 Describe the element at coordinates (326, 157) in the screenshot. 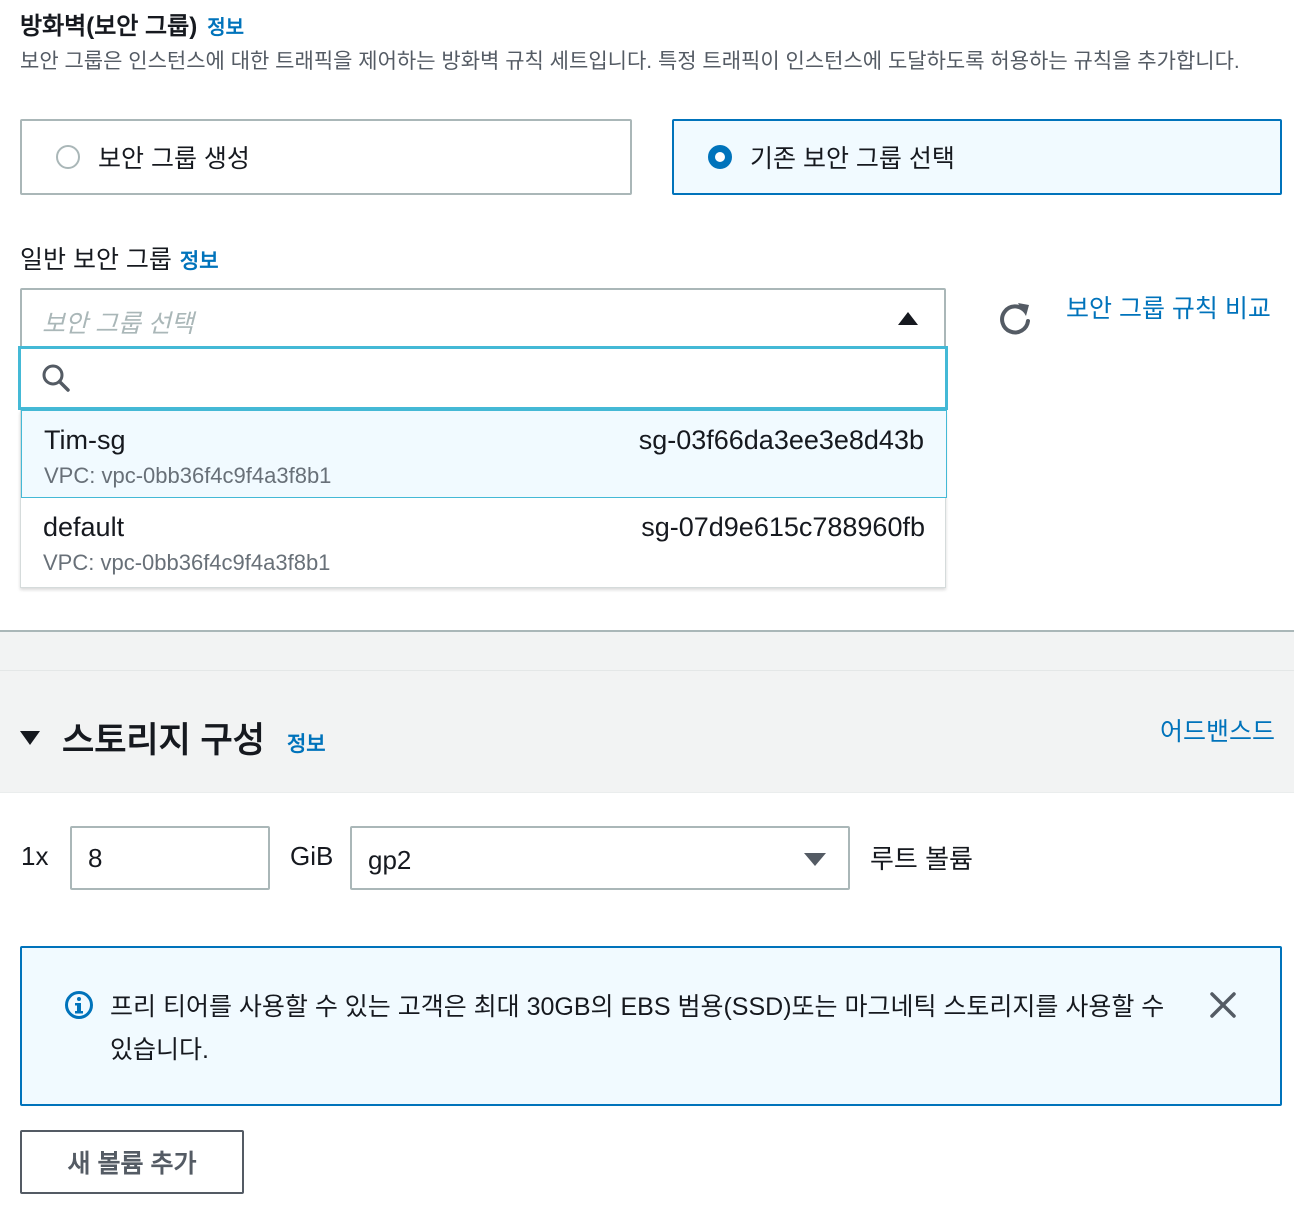

I see `create-security-group-option: 보안 그룹 생성` at that location.